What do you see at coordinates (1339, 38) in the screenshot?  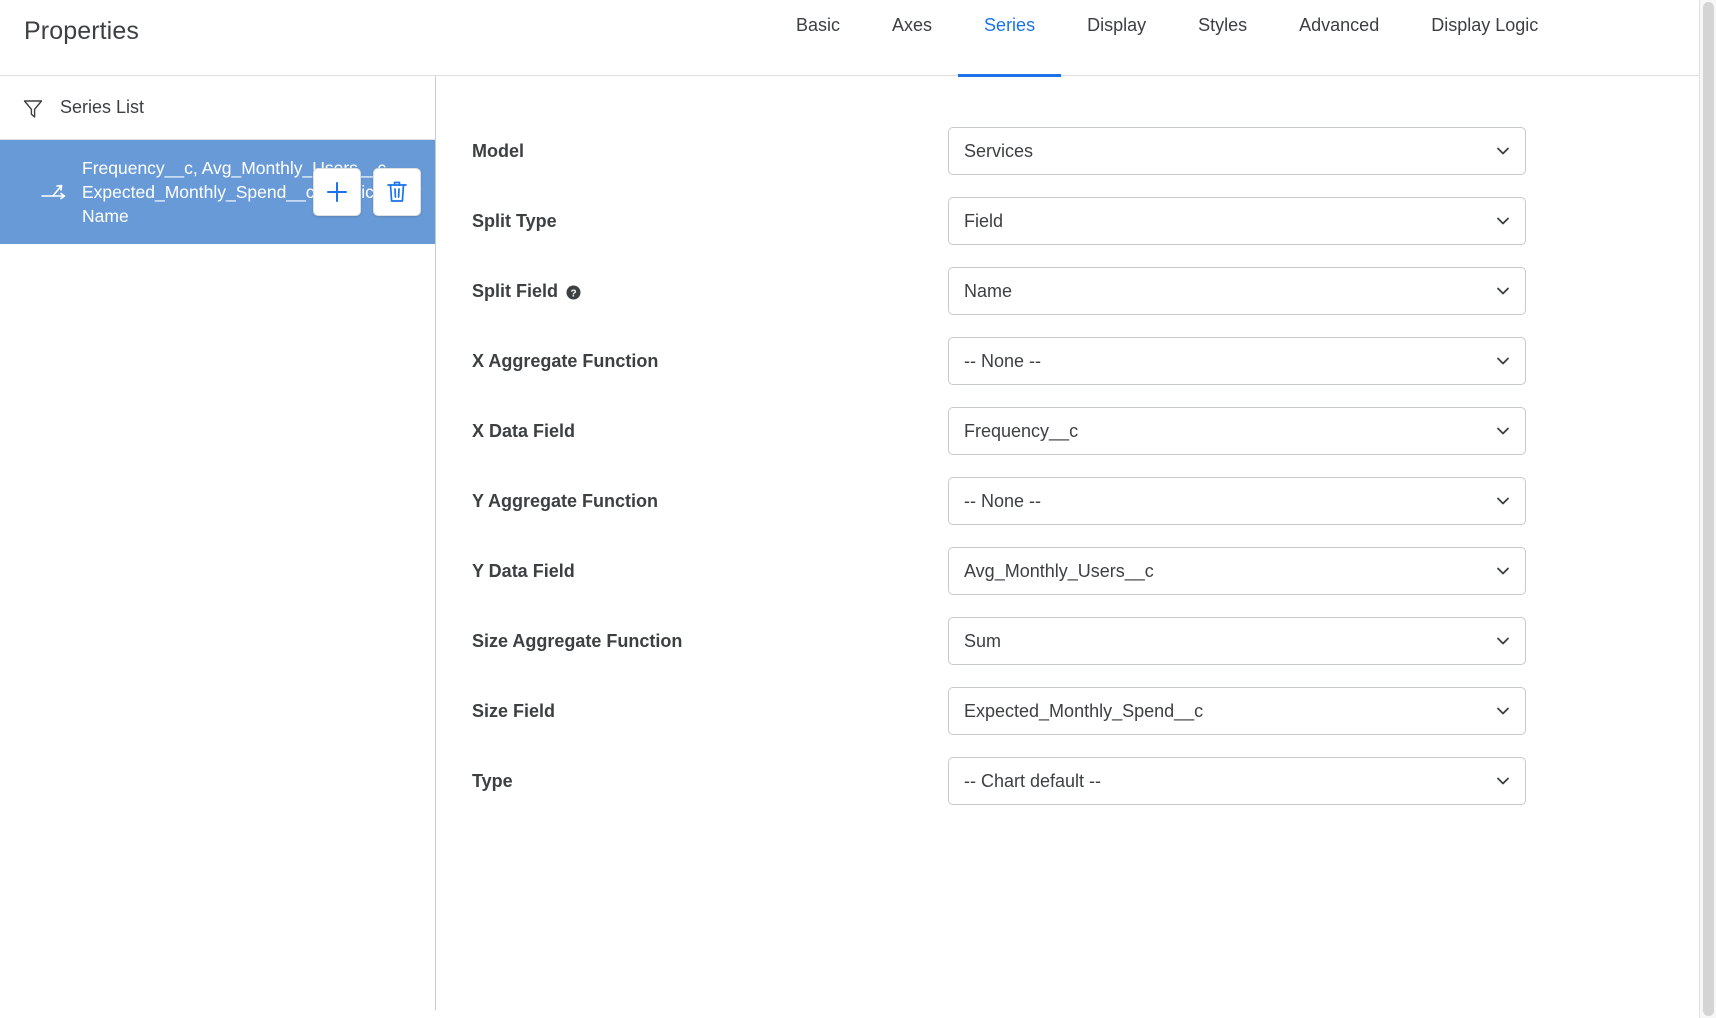 I see `tab-advanced: Advanced` at bounding box center [1339, 38].